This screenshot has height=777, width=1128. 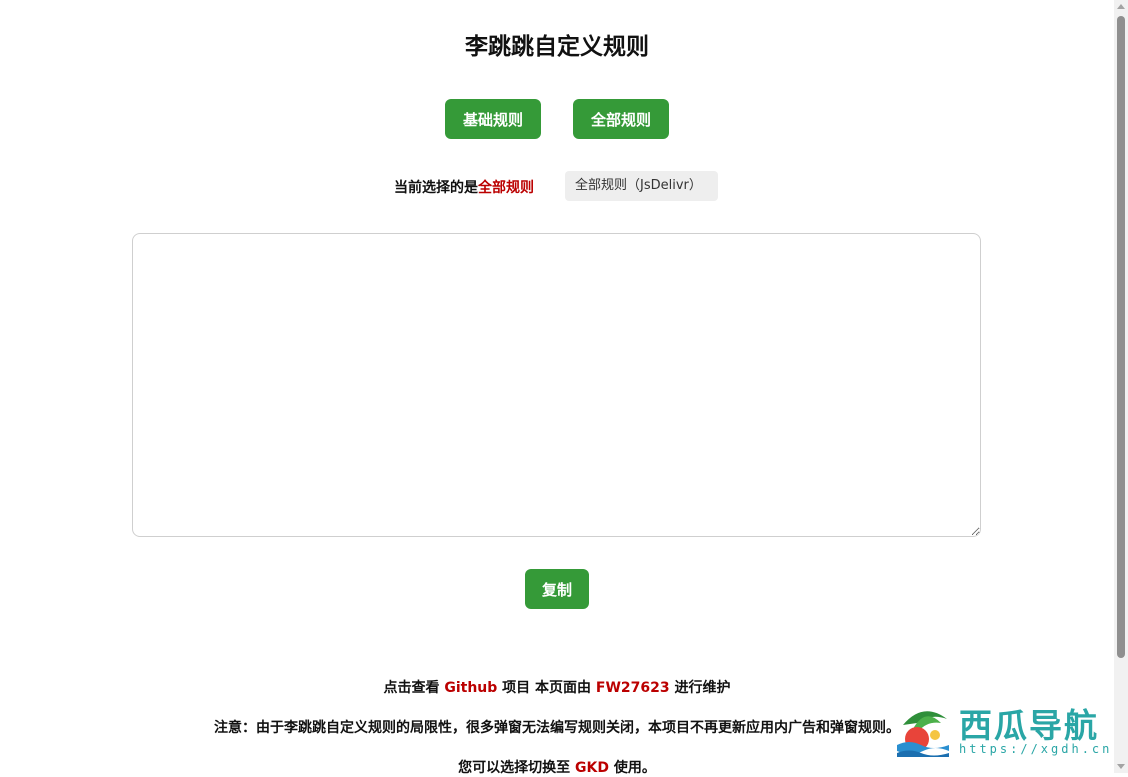 I want to click on copy-button: 复制, so click(x=557, y=589).